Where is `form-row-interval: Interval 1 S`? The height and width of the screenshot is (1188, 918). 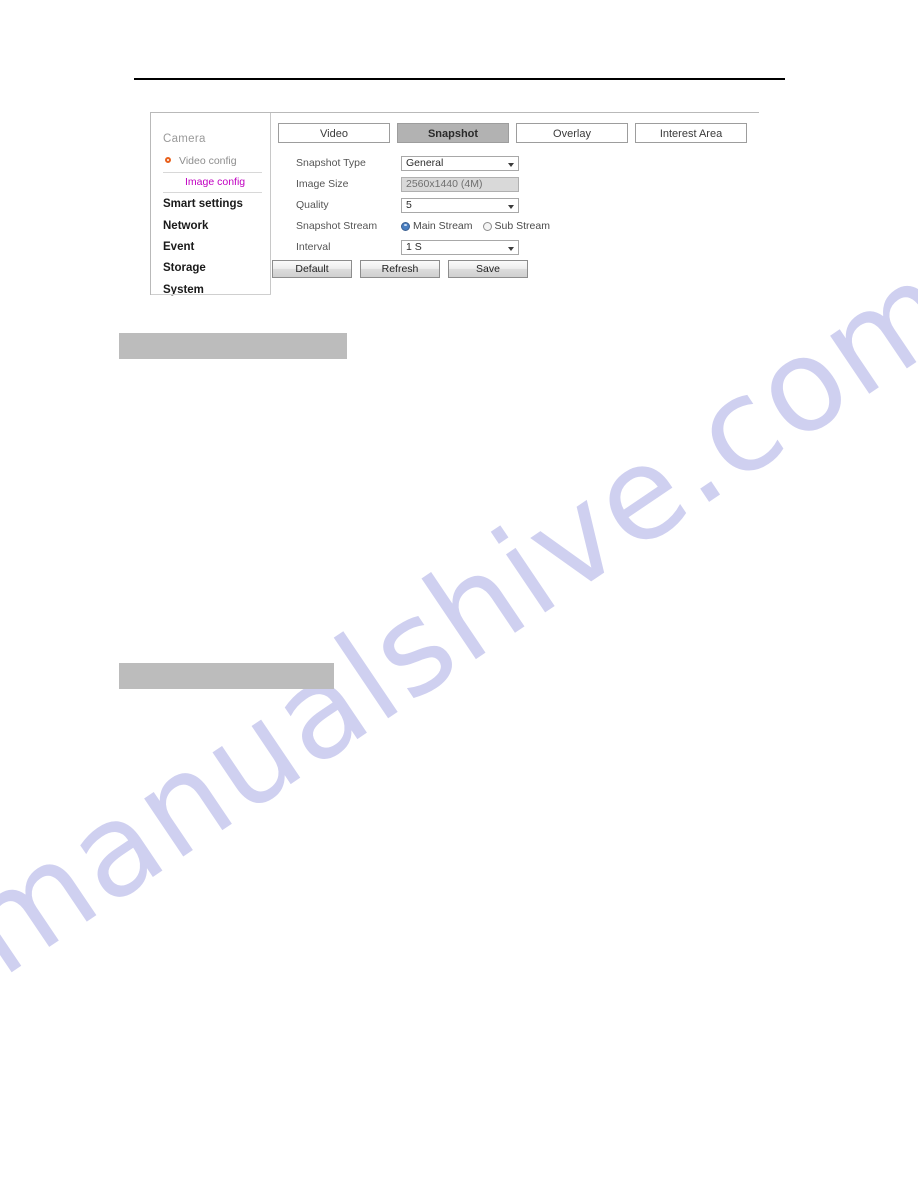
form-row-interval: Interval 1 S is located at coordinates (423, 247).